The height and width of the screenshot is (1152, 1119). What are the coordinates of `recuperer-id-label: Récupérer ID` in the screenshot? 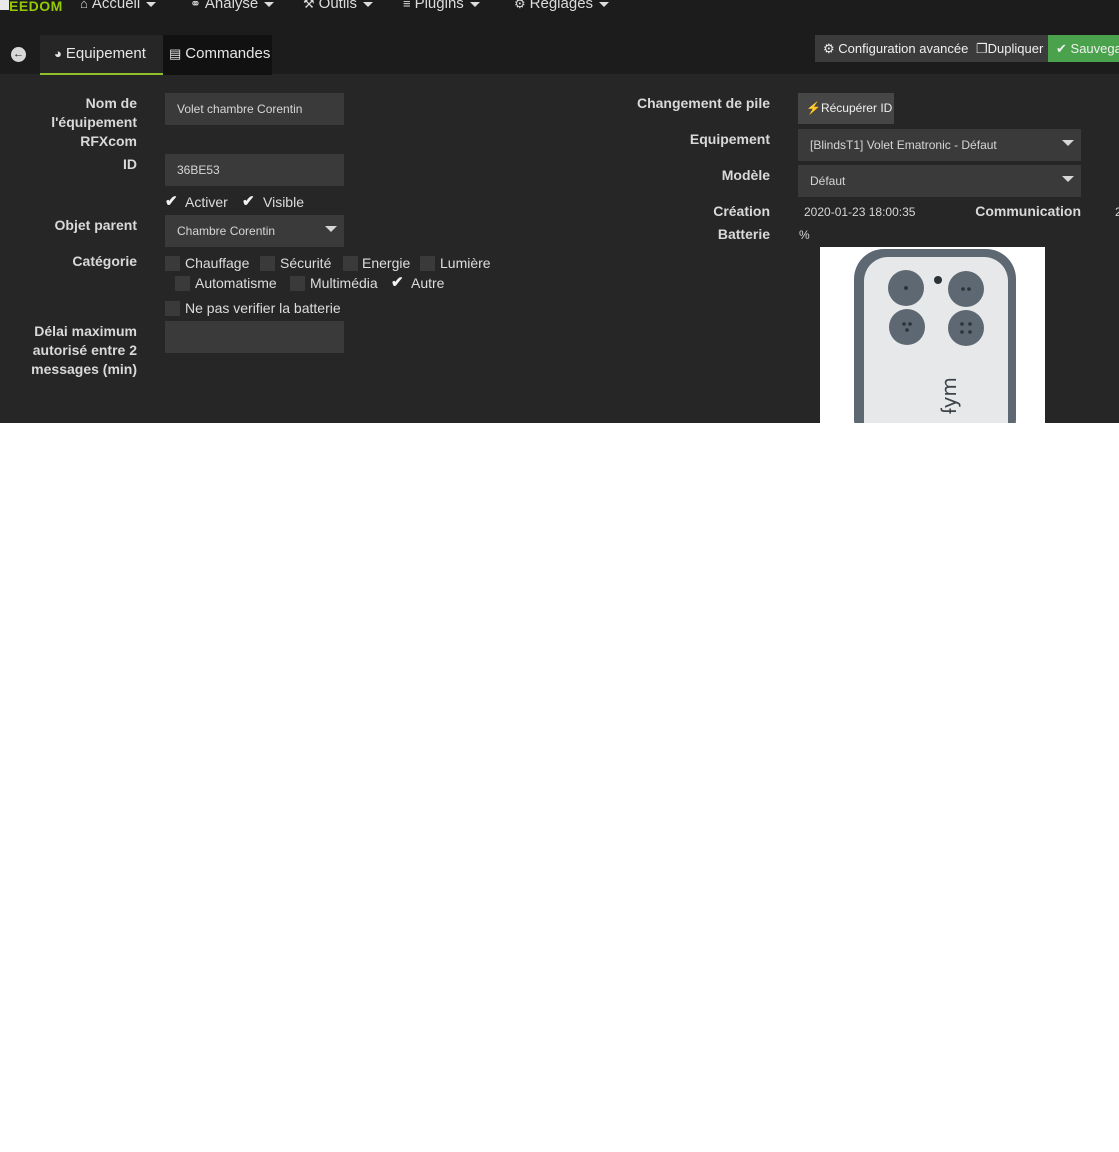 It's located at (856, 108).